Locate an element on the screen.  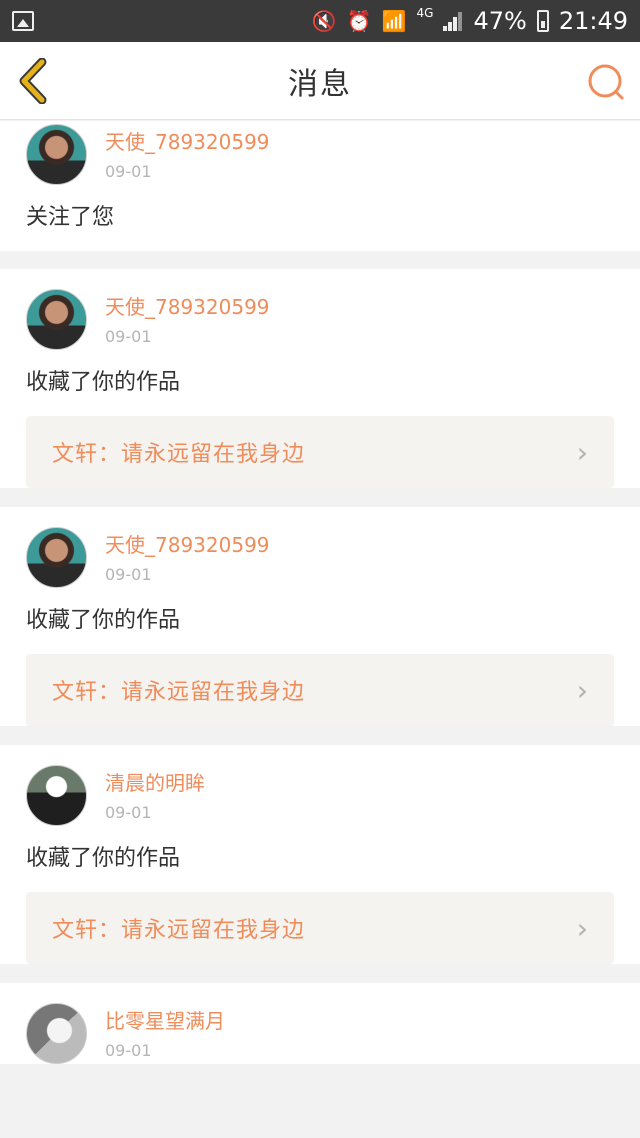
status-bar: 🔇 ⏰ 📶 4G 47% 21:49 is located at coordinates (320, 21).